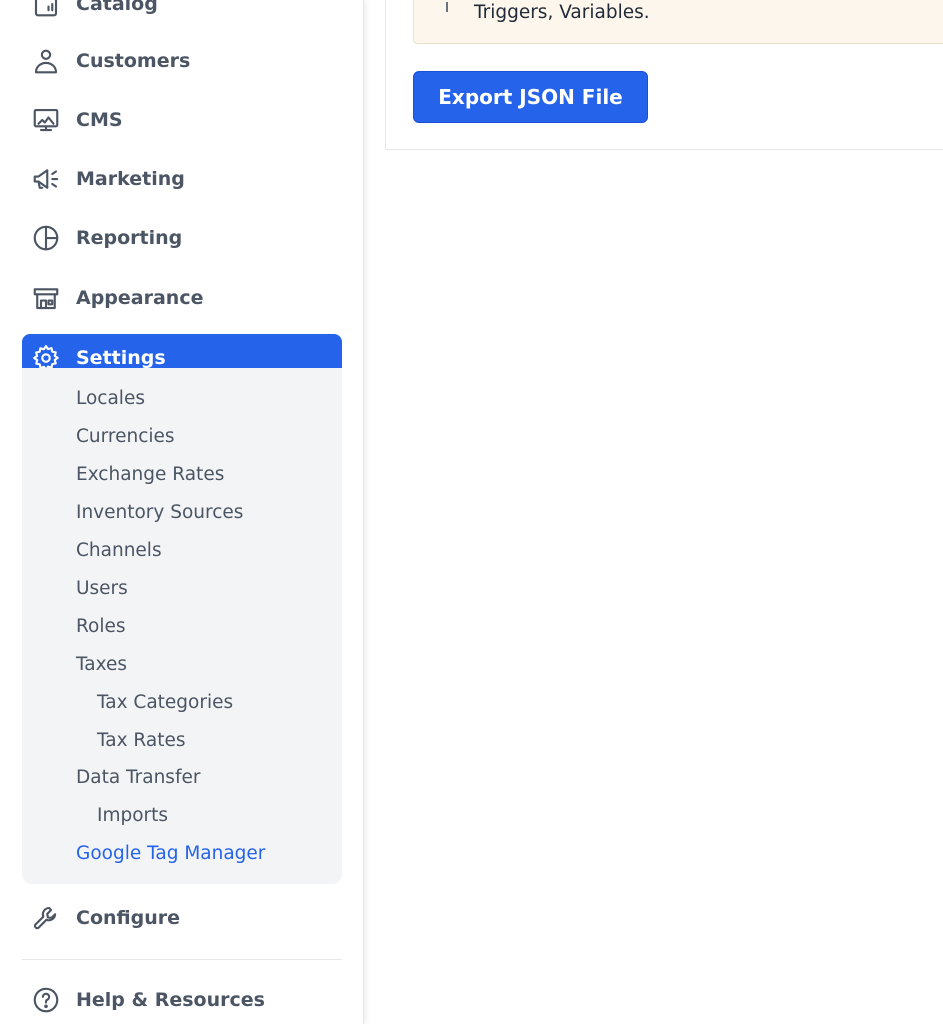 The height and width of the screenshot is (1024, 943). Describe the element at coordinates (46, 1000) in the screenshot. I see `help-icon` at that location.